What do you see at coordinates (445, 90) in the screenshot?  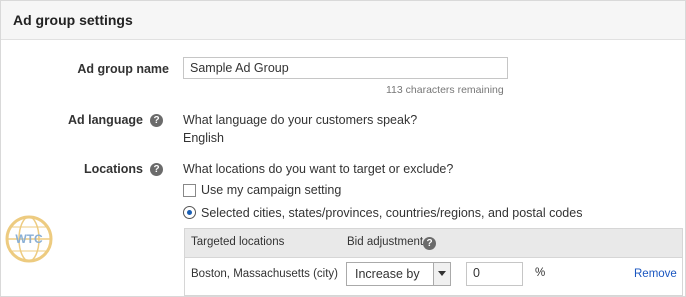 I see `characters-remaining: 113 characters remaining` at bounding box center [445, 90].